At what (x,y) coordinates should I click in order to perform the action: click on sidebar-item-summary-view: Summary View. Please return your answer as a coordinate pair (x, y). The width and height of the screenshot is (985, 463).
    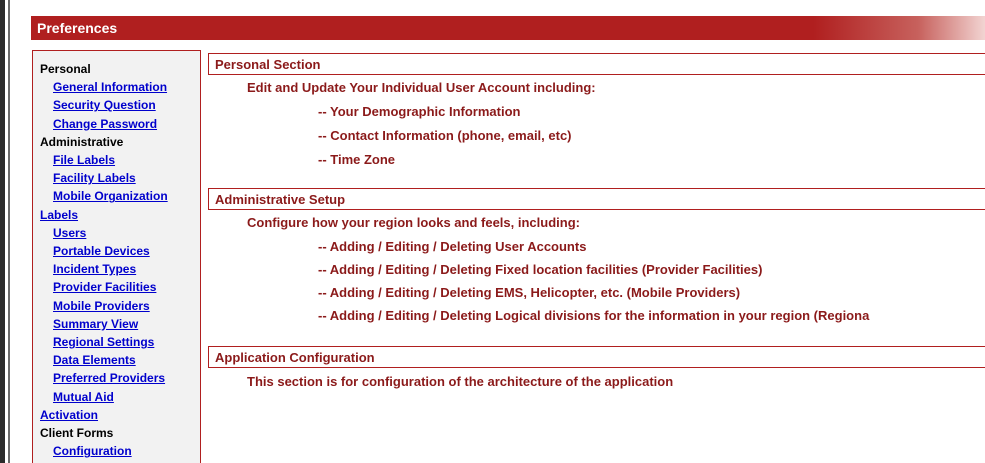
    Looking at the image, I should click on (104, 324).